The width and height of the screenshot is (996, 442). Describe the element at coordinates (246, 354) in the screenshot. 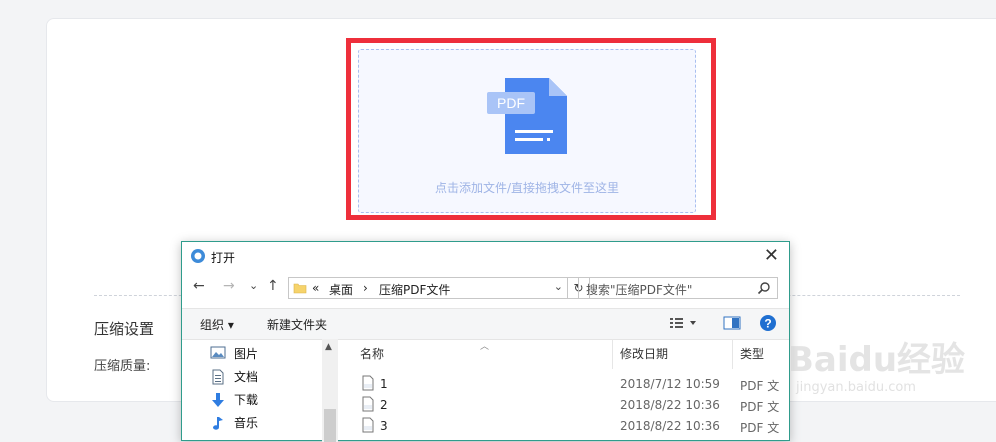

I see `nav-item-label: 图片` at that location.